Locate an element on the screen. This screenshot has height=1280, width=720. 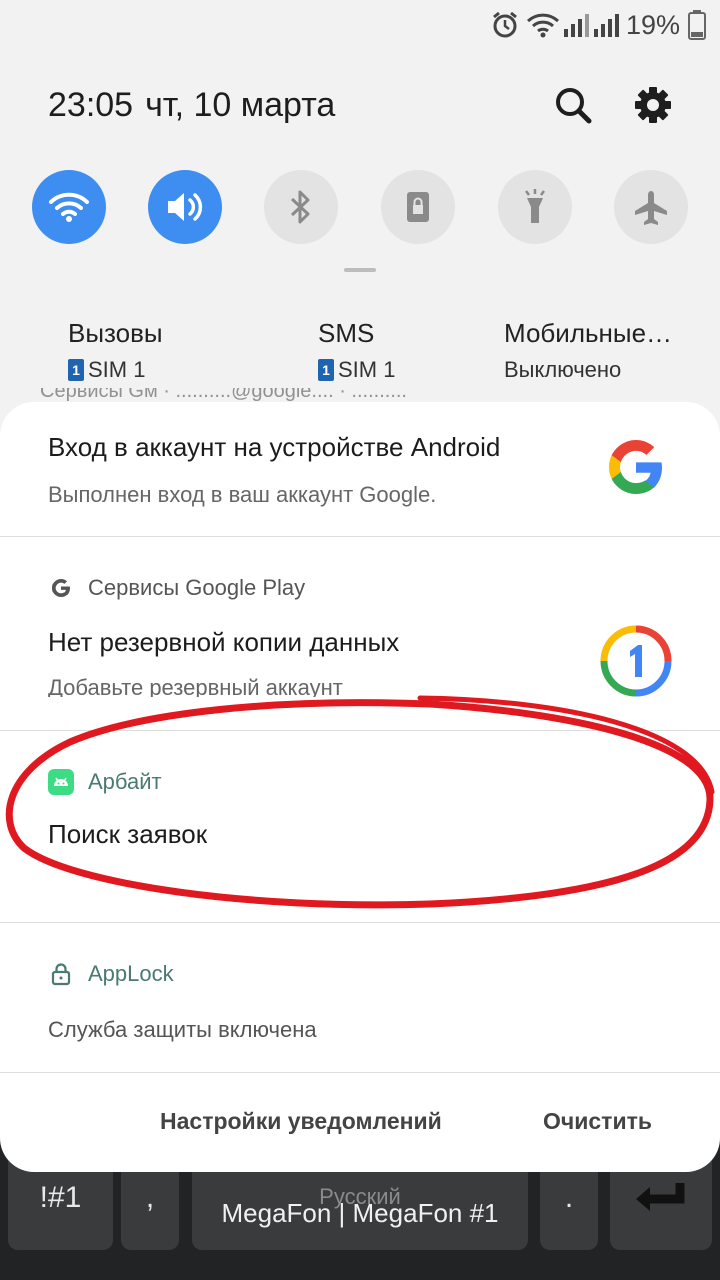
gear-icon is located at coordinates (653, 105).